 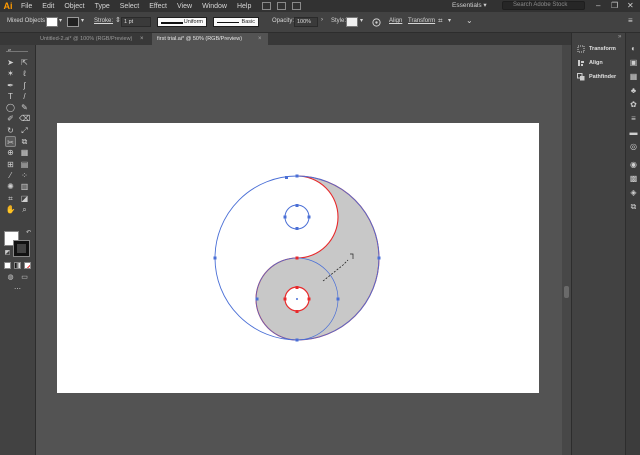 What do you see at coordinates (283, 21) in the screenshot?
I see `opacity-label: Opacity:` at bounding box center [283, 21].